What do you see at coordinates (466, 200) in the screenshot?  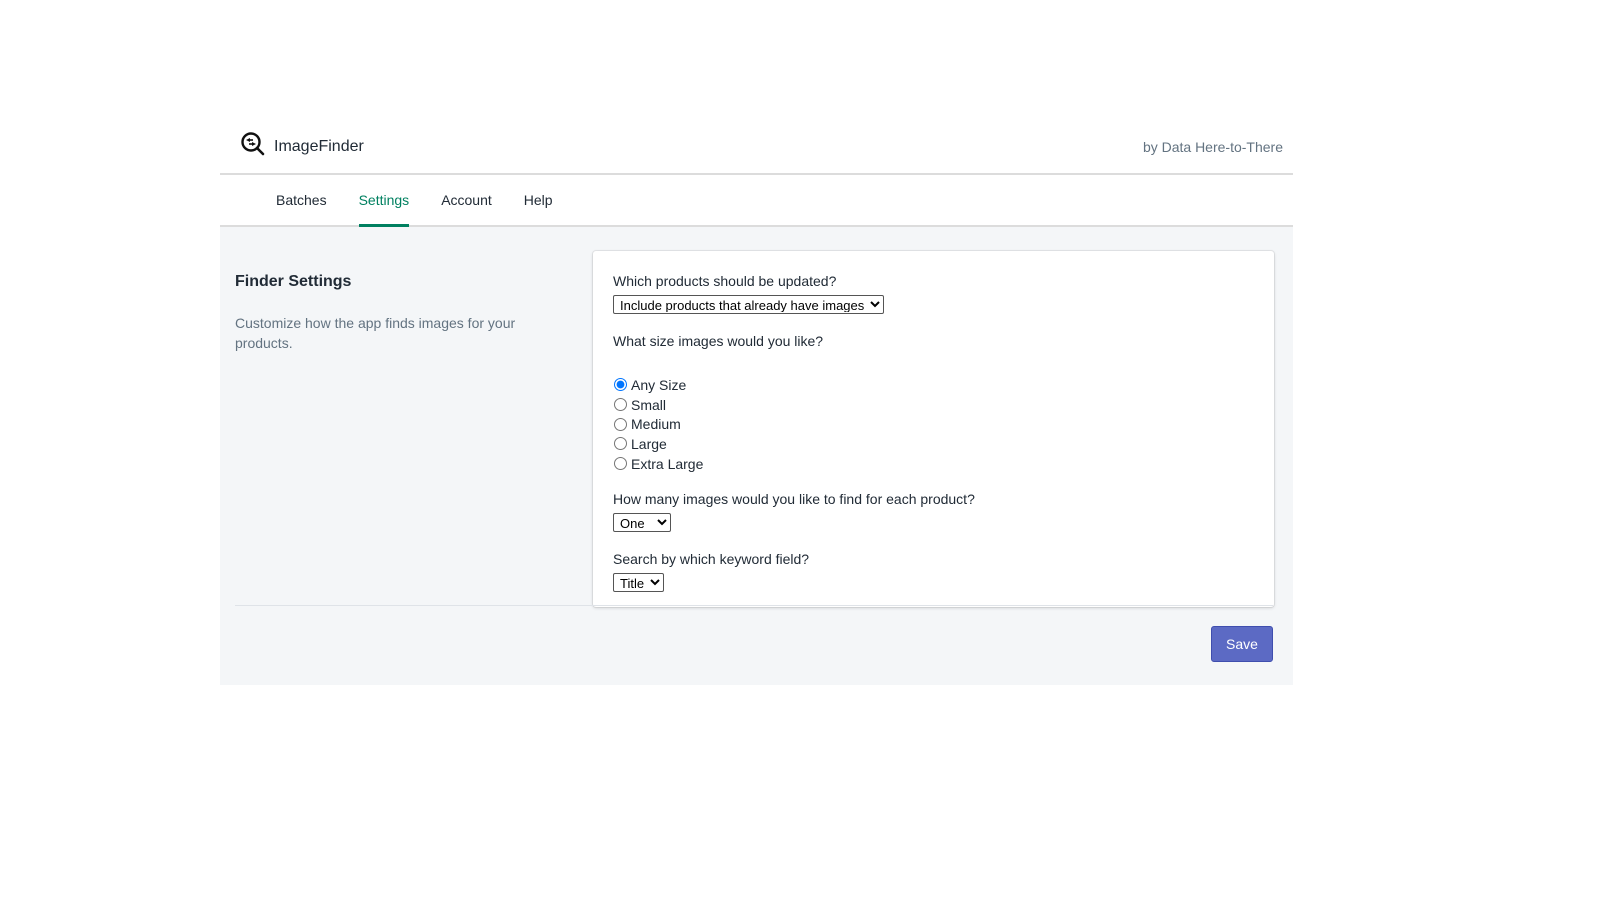 I see `tab-account: Account` at bounding box center [466, 200].